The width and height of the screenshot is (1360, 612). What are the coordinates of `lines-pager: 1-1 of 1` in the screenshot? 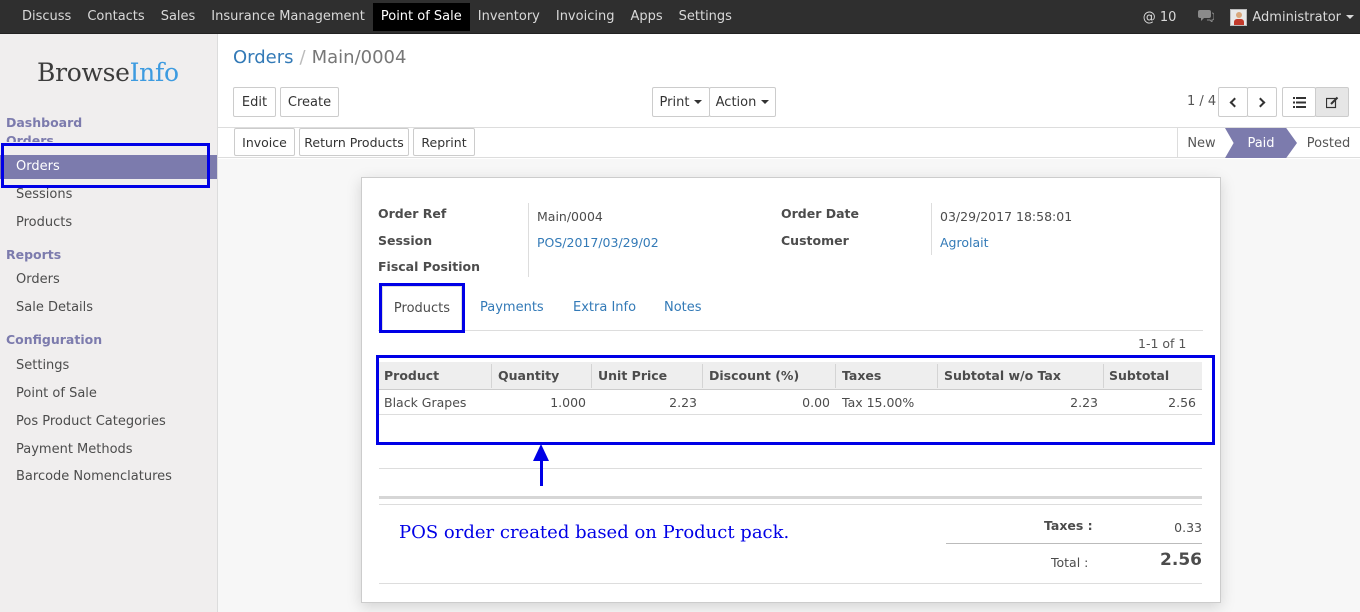 It's located at (1162, 343).